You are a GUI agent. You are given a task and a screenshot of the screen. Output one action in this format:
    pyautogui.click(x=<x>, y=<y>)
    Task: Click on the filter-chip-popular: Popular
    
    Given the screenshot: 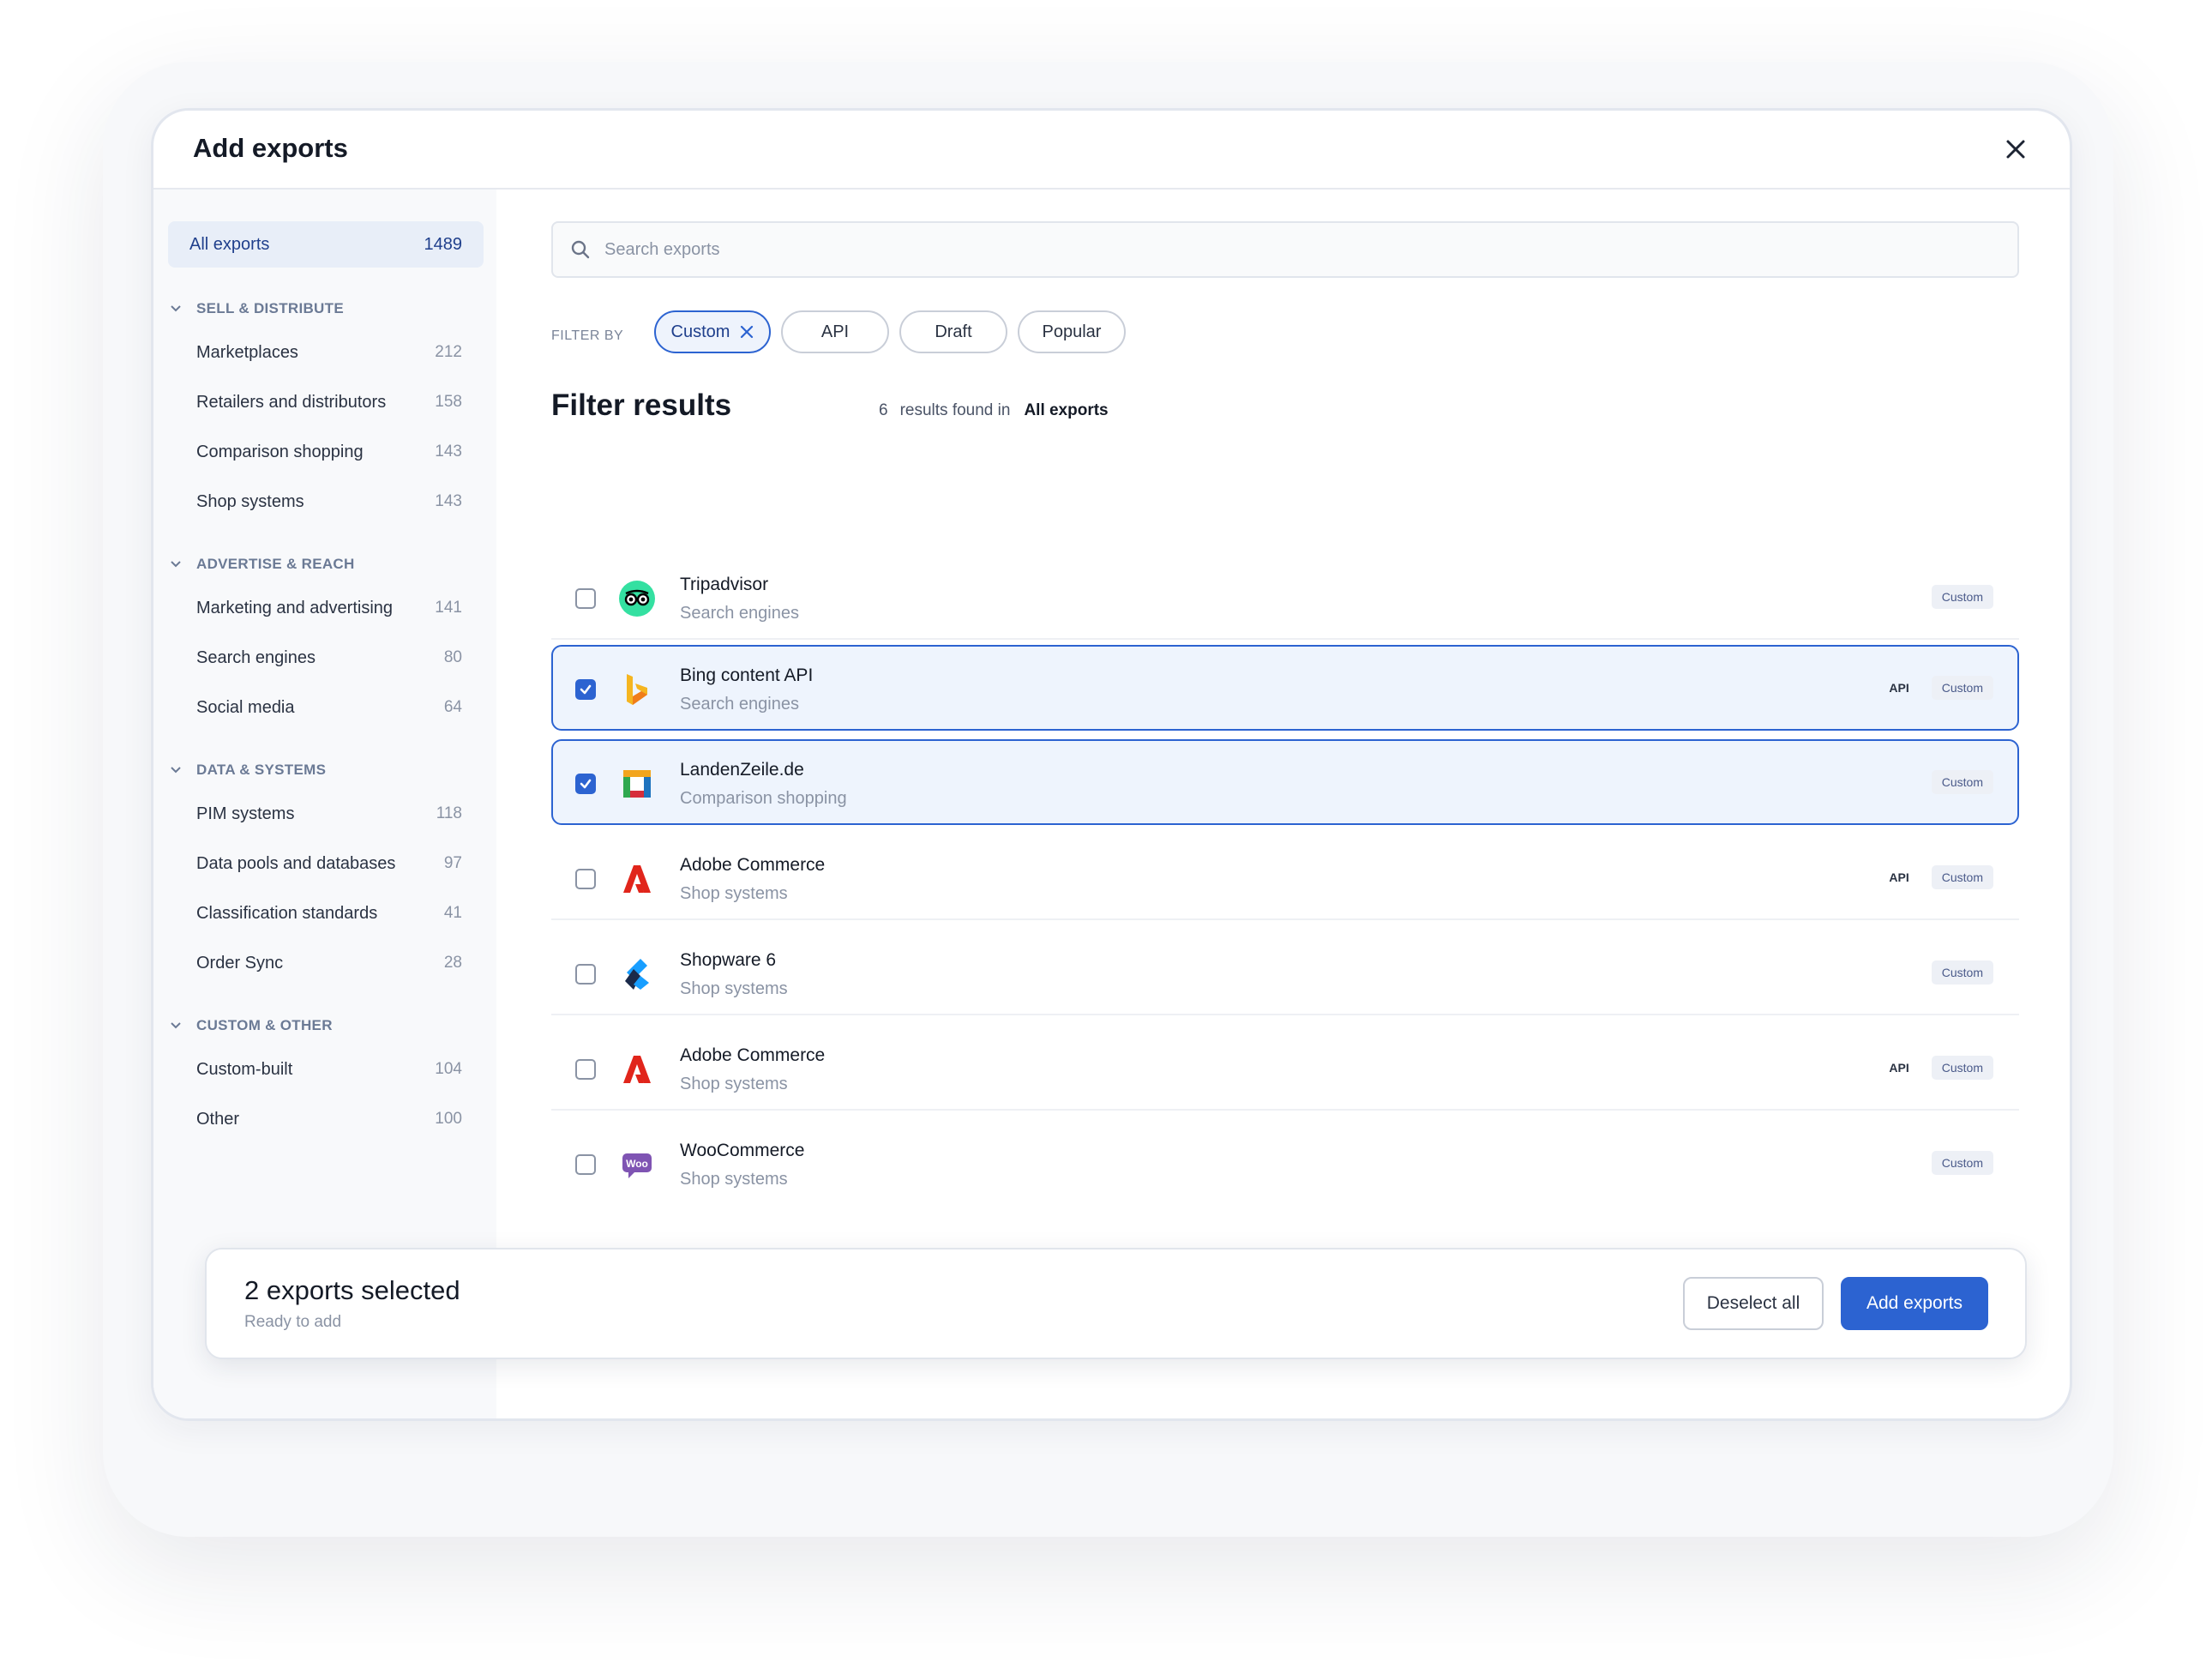 What is the action you would take?
    pyautogui.click(x=1072, y=331)
    